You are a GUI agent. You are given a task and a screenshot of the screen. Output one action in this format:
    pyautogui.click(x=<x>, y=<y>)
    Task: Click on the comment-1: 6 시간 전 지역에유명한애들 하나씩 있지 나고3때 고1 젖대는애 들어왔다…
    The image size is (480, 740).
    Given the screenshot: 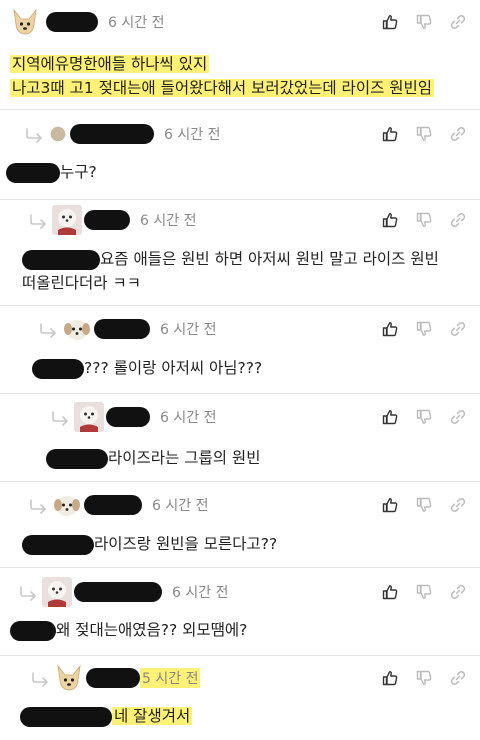 What is the action you would take?
    pyautogui.click(x=240, y=55)
    